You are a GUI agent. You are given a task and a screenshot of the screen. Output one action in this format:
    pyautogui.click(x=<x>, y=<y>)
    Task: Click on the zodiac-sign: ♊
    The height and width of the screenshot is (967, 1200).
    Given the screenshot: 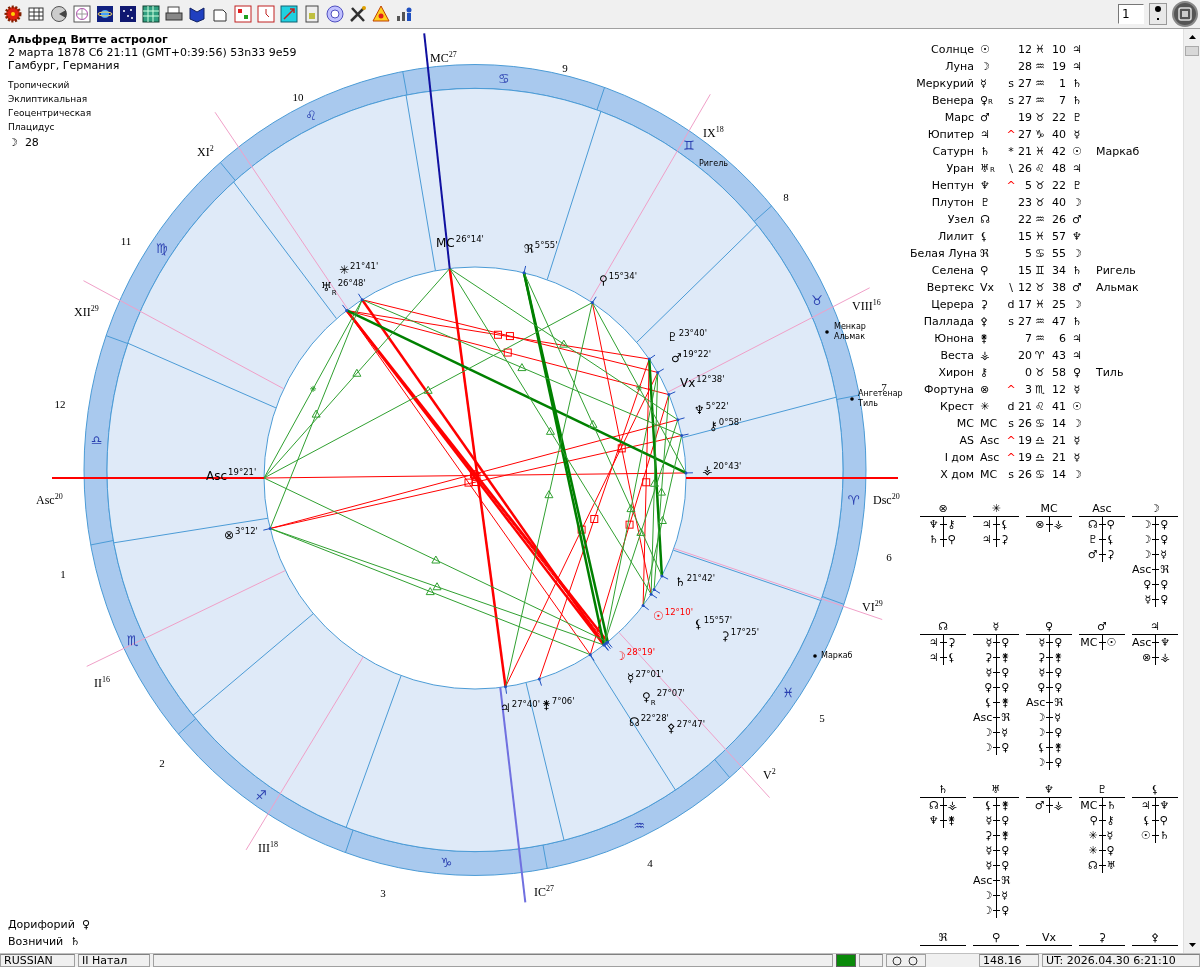 What is the action you would take?
    pyautogui.click(x=689, y=146)
    